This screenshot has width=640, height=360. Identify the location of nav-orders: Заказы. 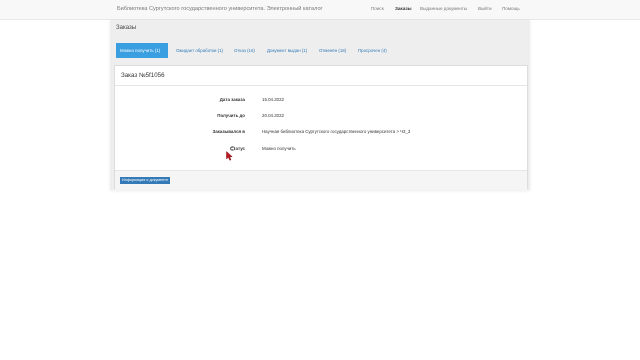
(403, 8).